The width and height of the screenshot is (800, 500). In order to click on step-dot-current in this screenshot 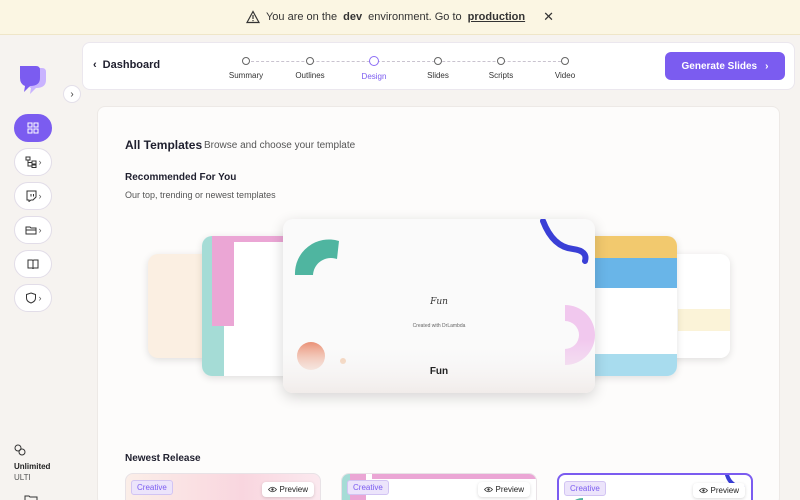, I will do `click(374, 61)`.